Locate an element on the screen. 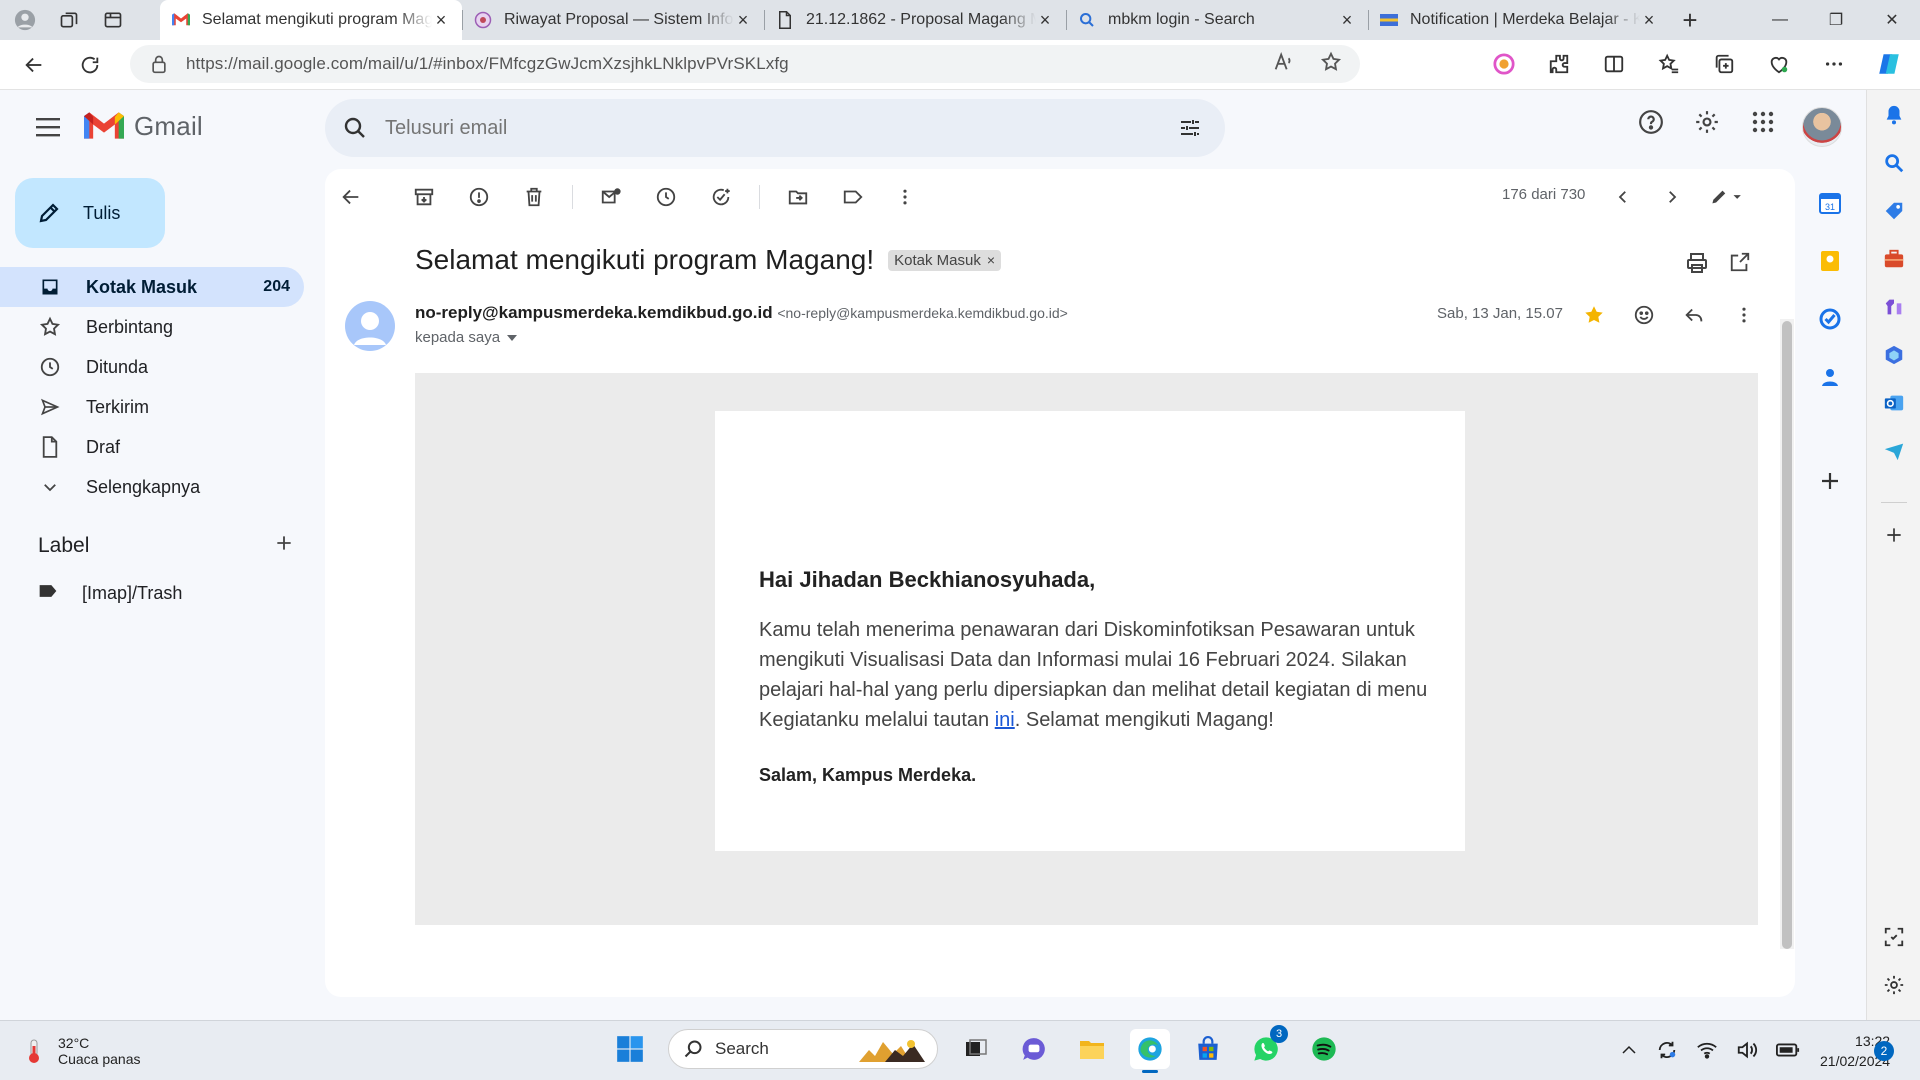 The image size is (1920, 1080). link-kegiatanku: ini is located at coordinates (1005, 720).